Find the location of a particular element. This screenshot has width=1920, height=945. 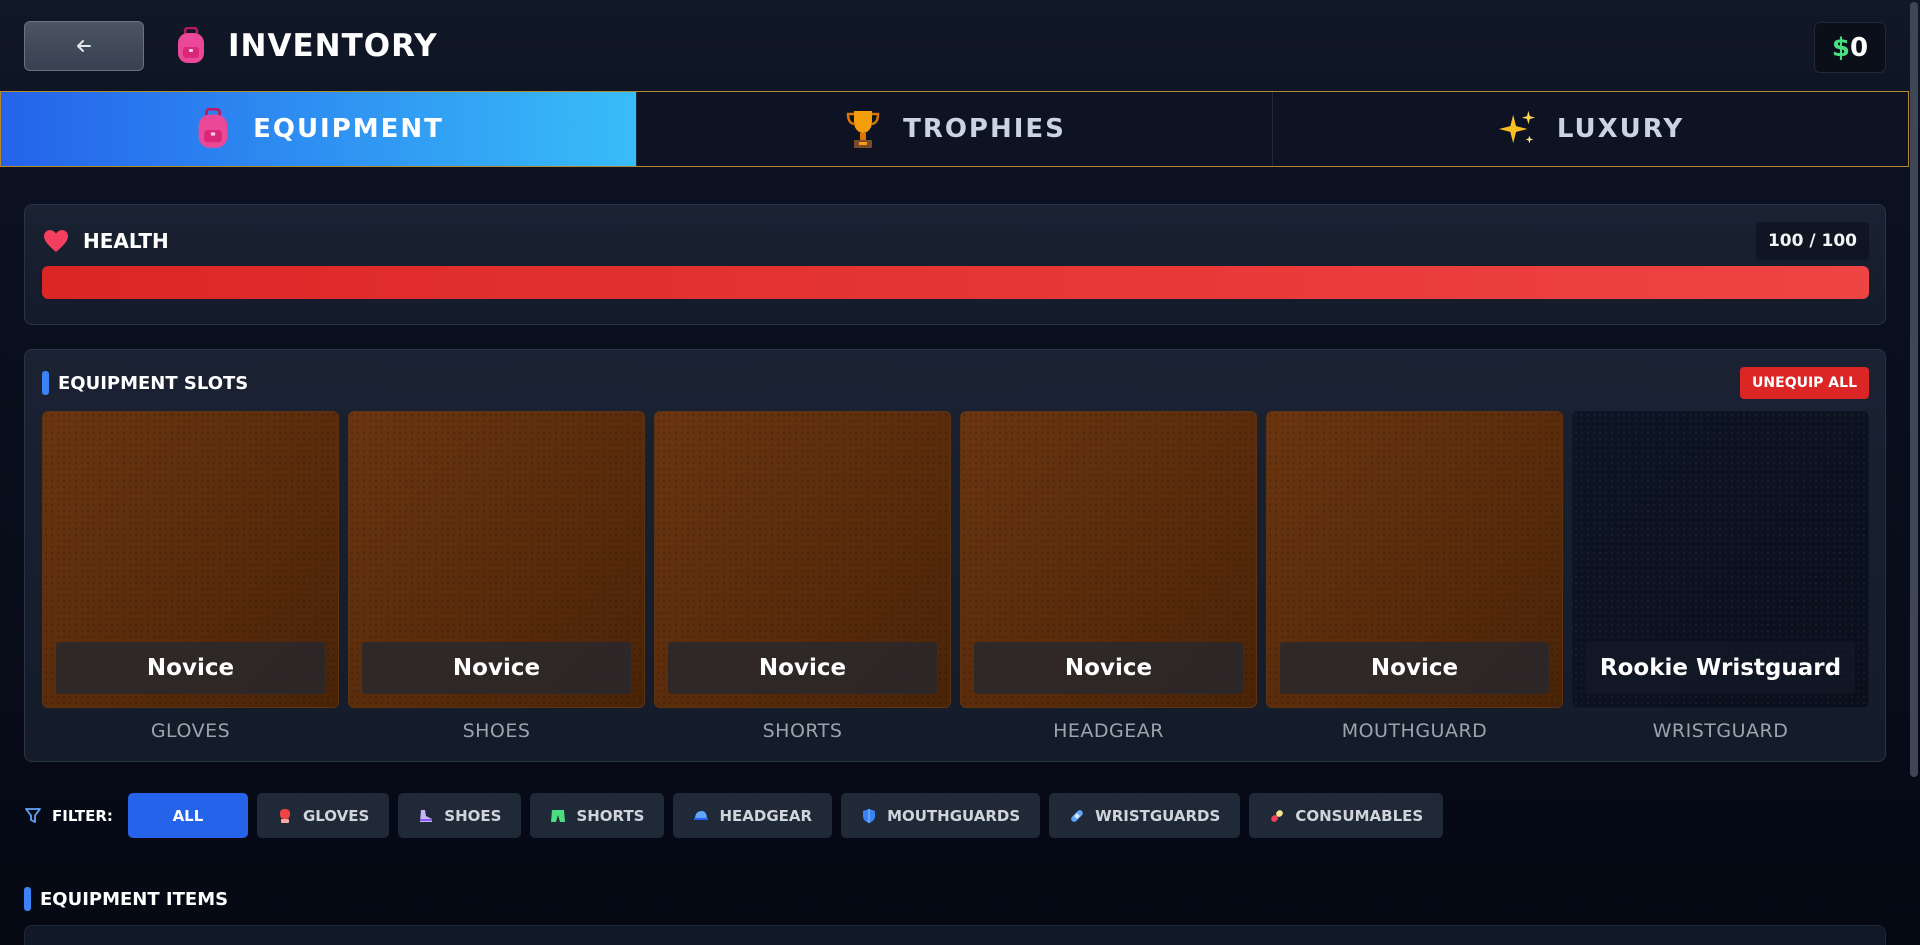

slot-shoes: Novice SHOES is located at coordinates (496, 576).